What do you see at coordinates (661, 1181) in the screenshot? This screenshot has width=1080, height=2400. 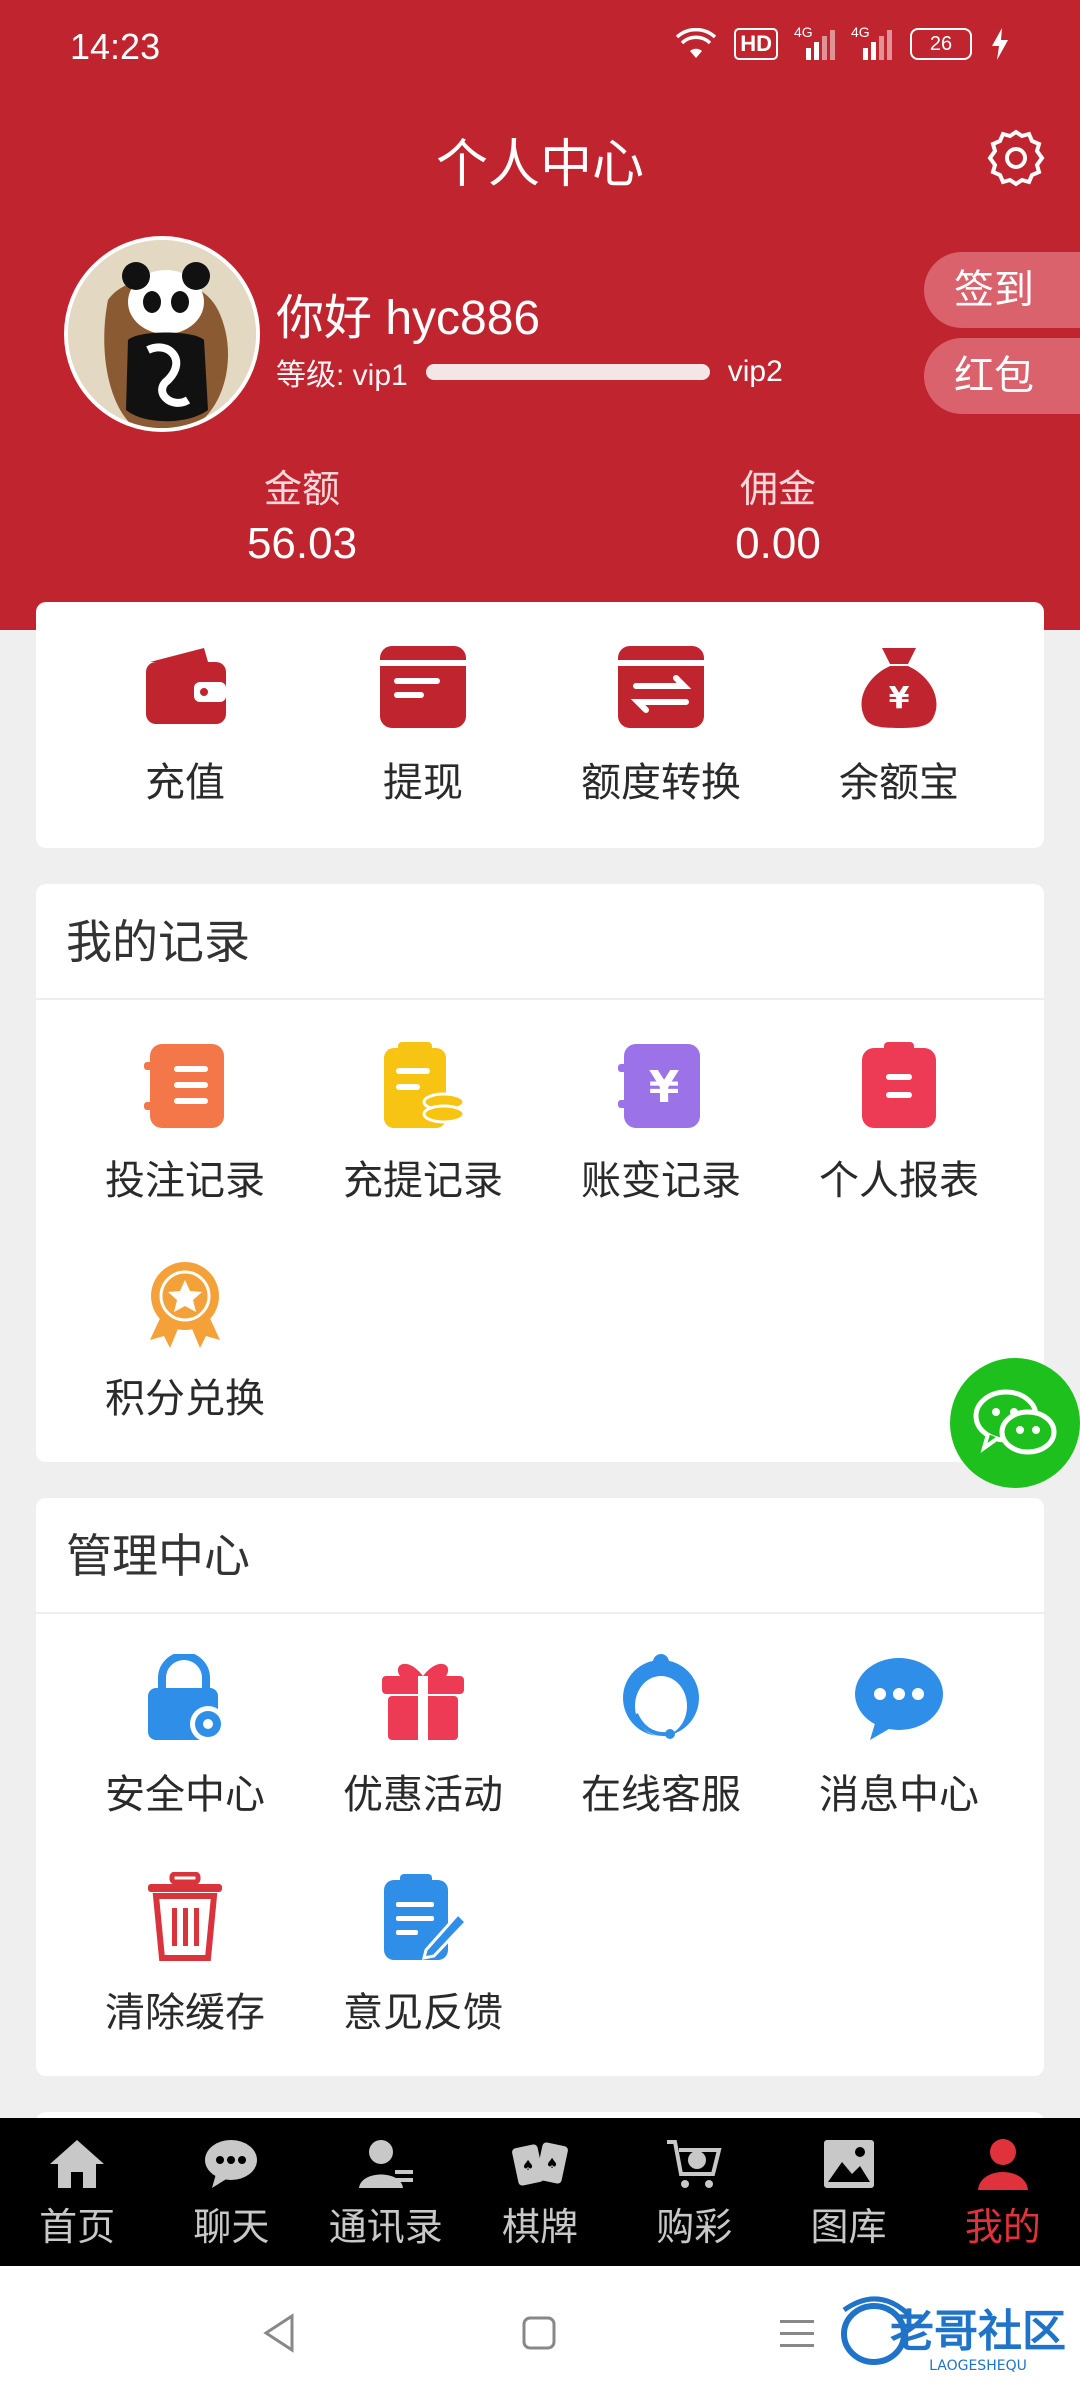 I see `account-change-label: 账变记录` at bounding box center [661, 1181].